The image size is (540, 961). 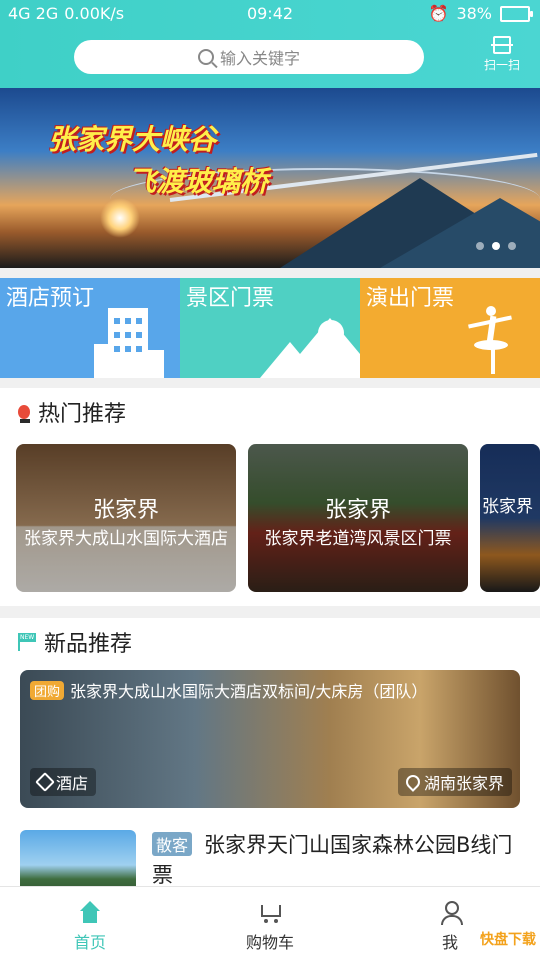 What do you see at coordinates (507, 507) in the screenshot?
I see `hot-card-name: 张家界` at bounding box center [507, 507].